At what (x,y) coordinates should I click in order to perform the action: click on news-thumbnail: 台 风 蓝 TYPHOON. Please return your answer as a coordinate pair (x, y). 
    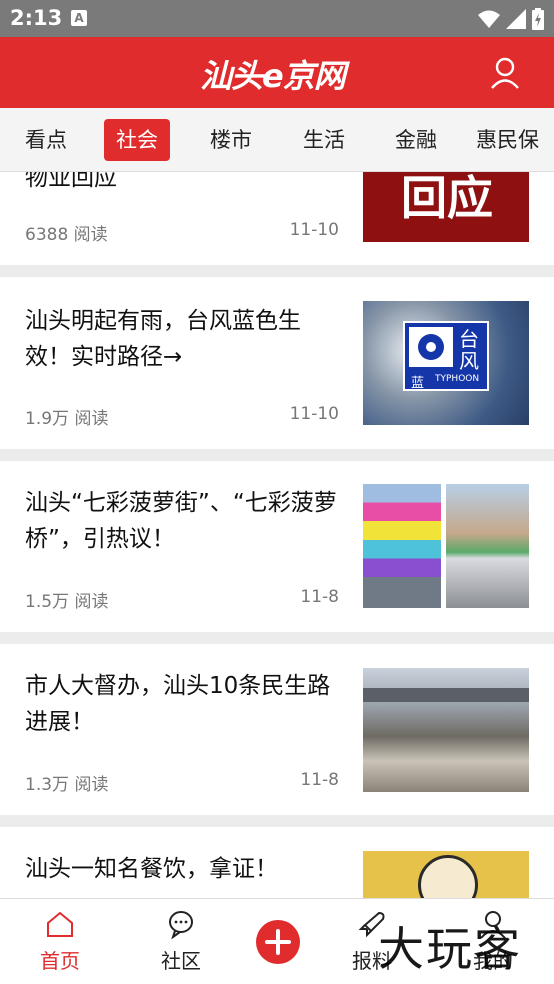
    Looking at the image, I should click on (446, 363).